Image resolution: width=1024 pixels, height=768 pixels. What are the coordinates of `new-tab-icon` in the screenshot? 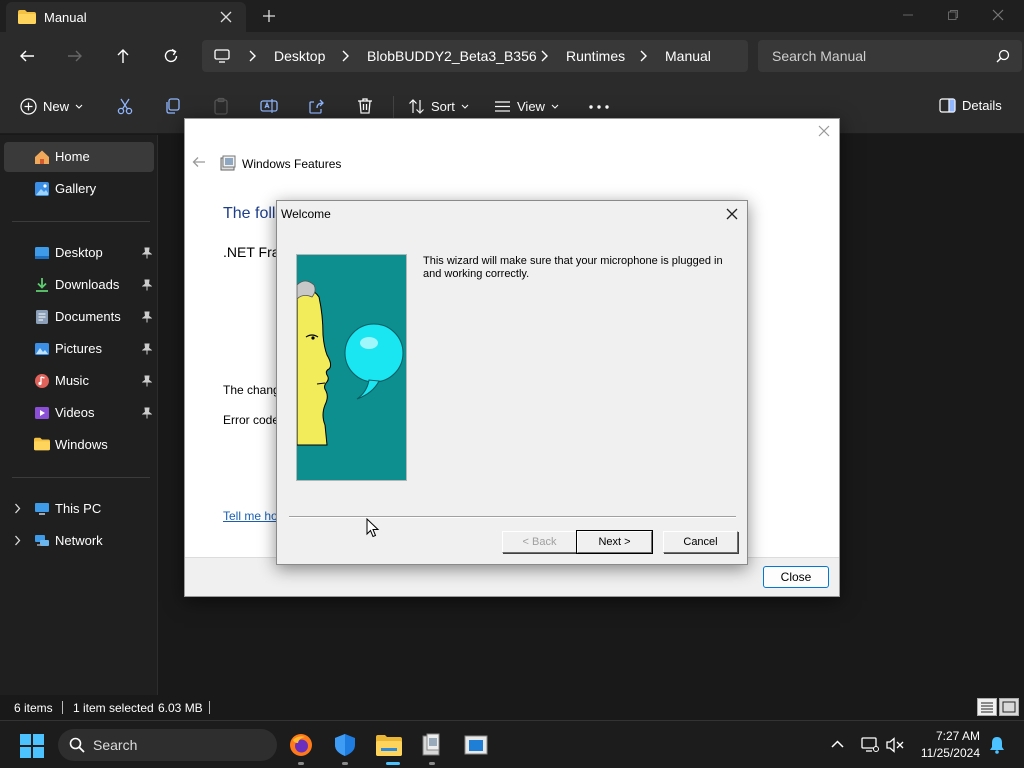 It's located at (269, 16).